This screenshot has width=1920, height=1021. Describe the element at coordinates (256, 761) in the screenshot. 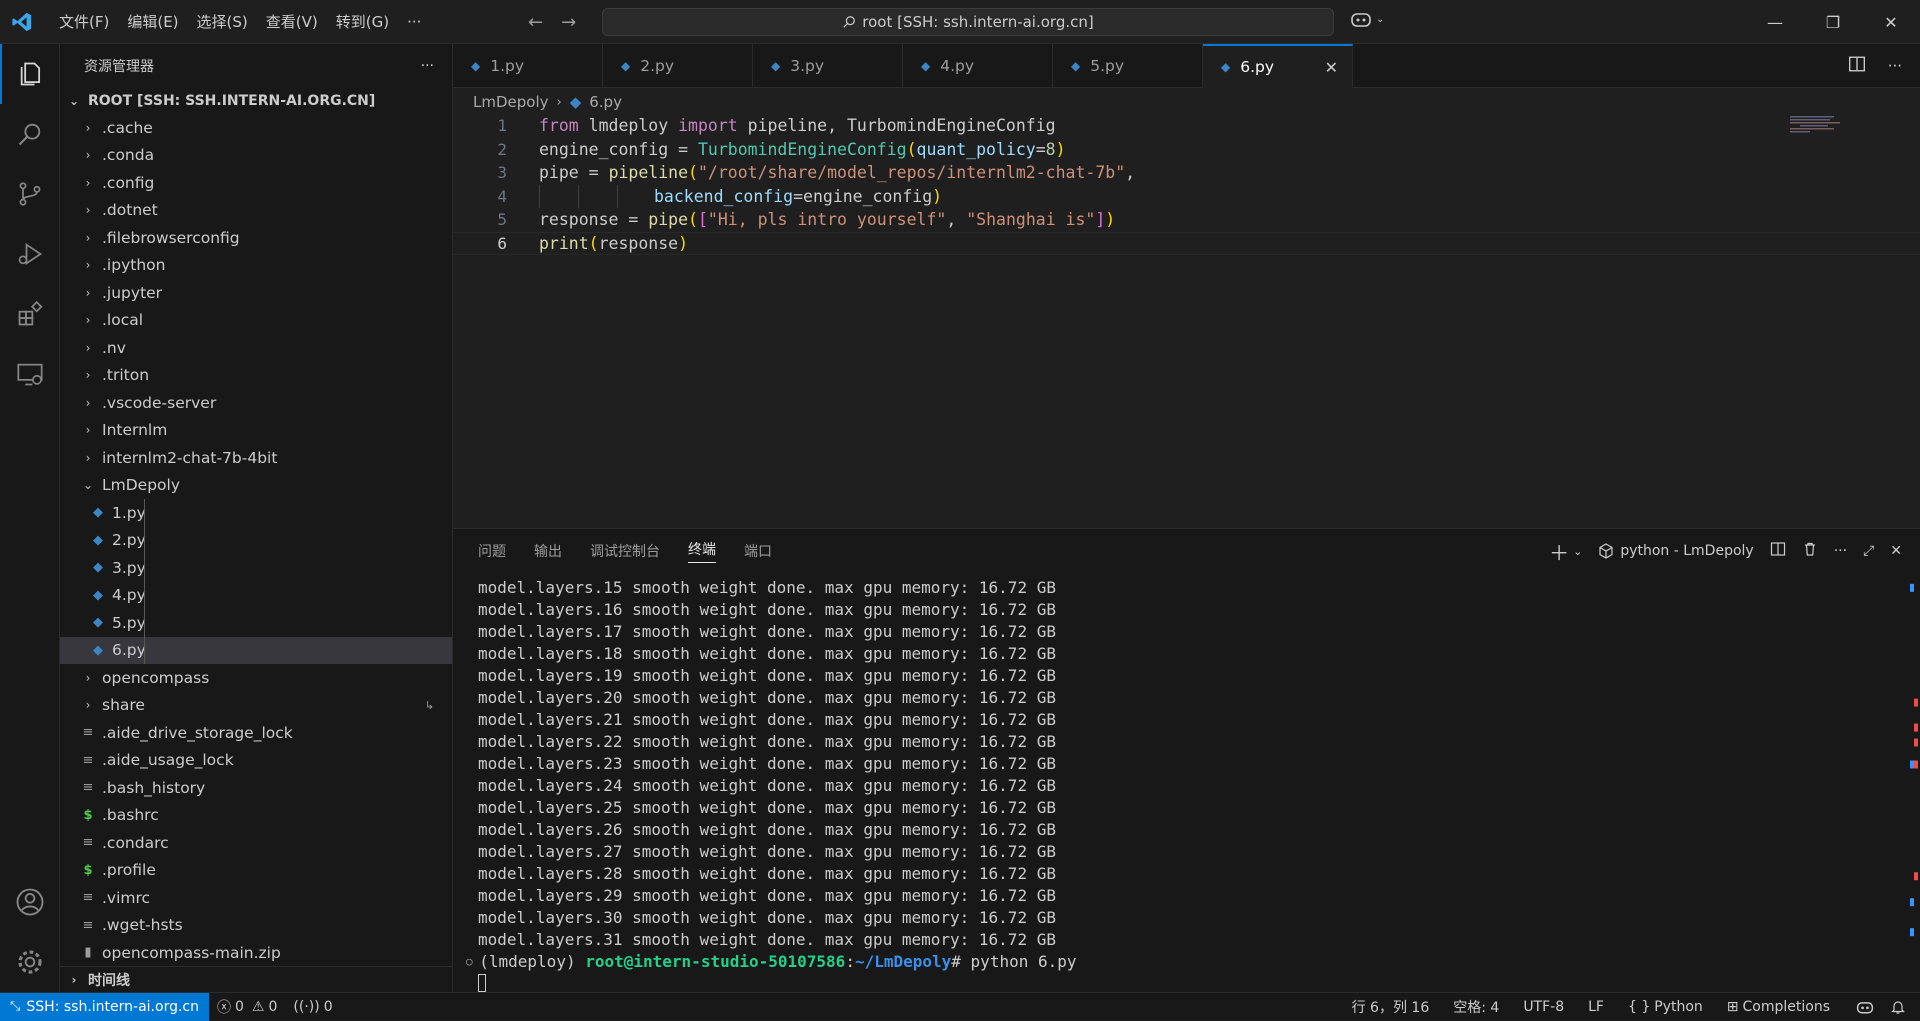

I see `file-item: ≡ .aide_usage_lock` at that location.